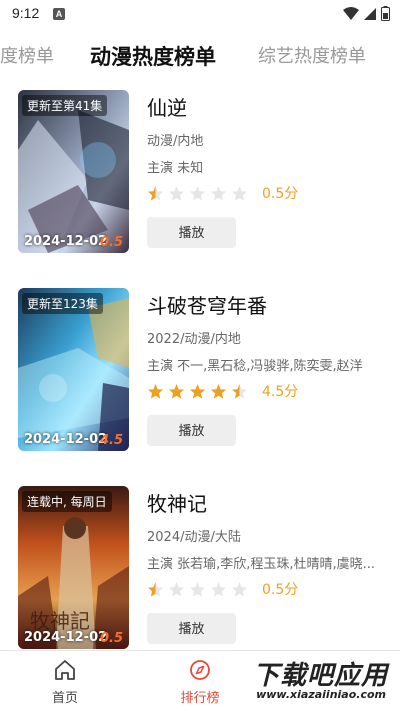  What do you see at coordinates (200, 682) in the screenshot?
I see `nav-rank: 排行榜` at bounding box center [200, 682].